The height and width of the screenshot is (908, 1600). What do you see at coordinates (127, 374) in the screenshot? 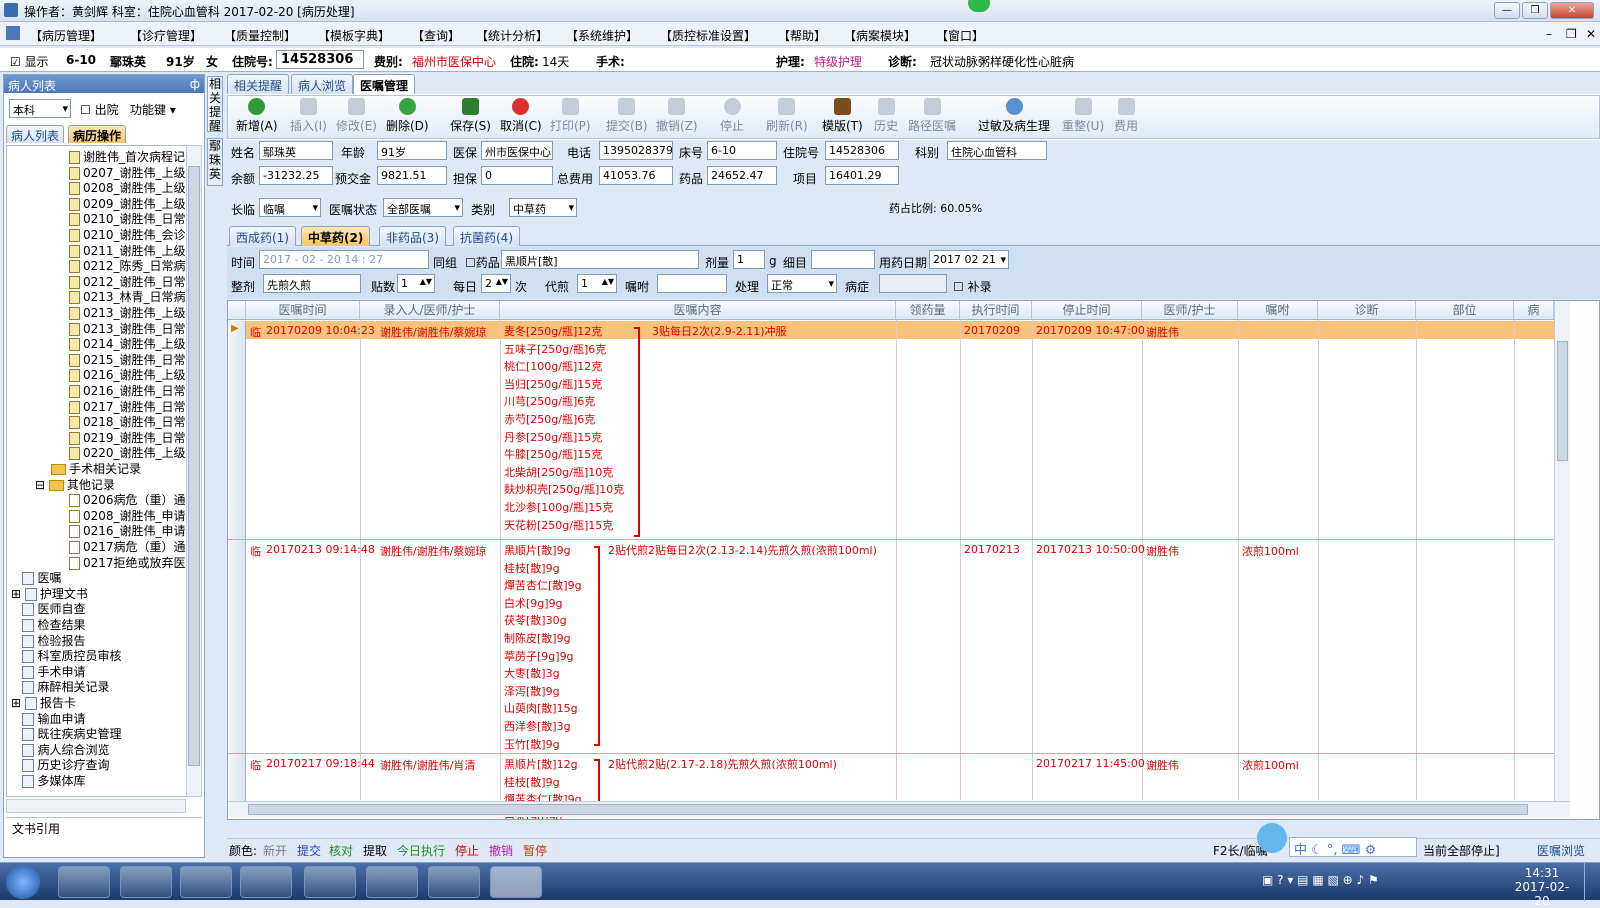
I see `tree-item: 0216_谢胜伟_上级` at bounding box center [127, 374].